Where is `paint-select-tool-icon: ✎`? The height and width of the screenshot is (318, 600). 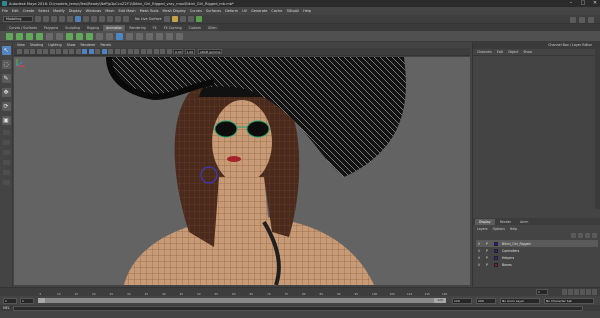
paint-select-tool-icon: ✎ is located at coordinates (6, 78).